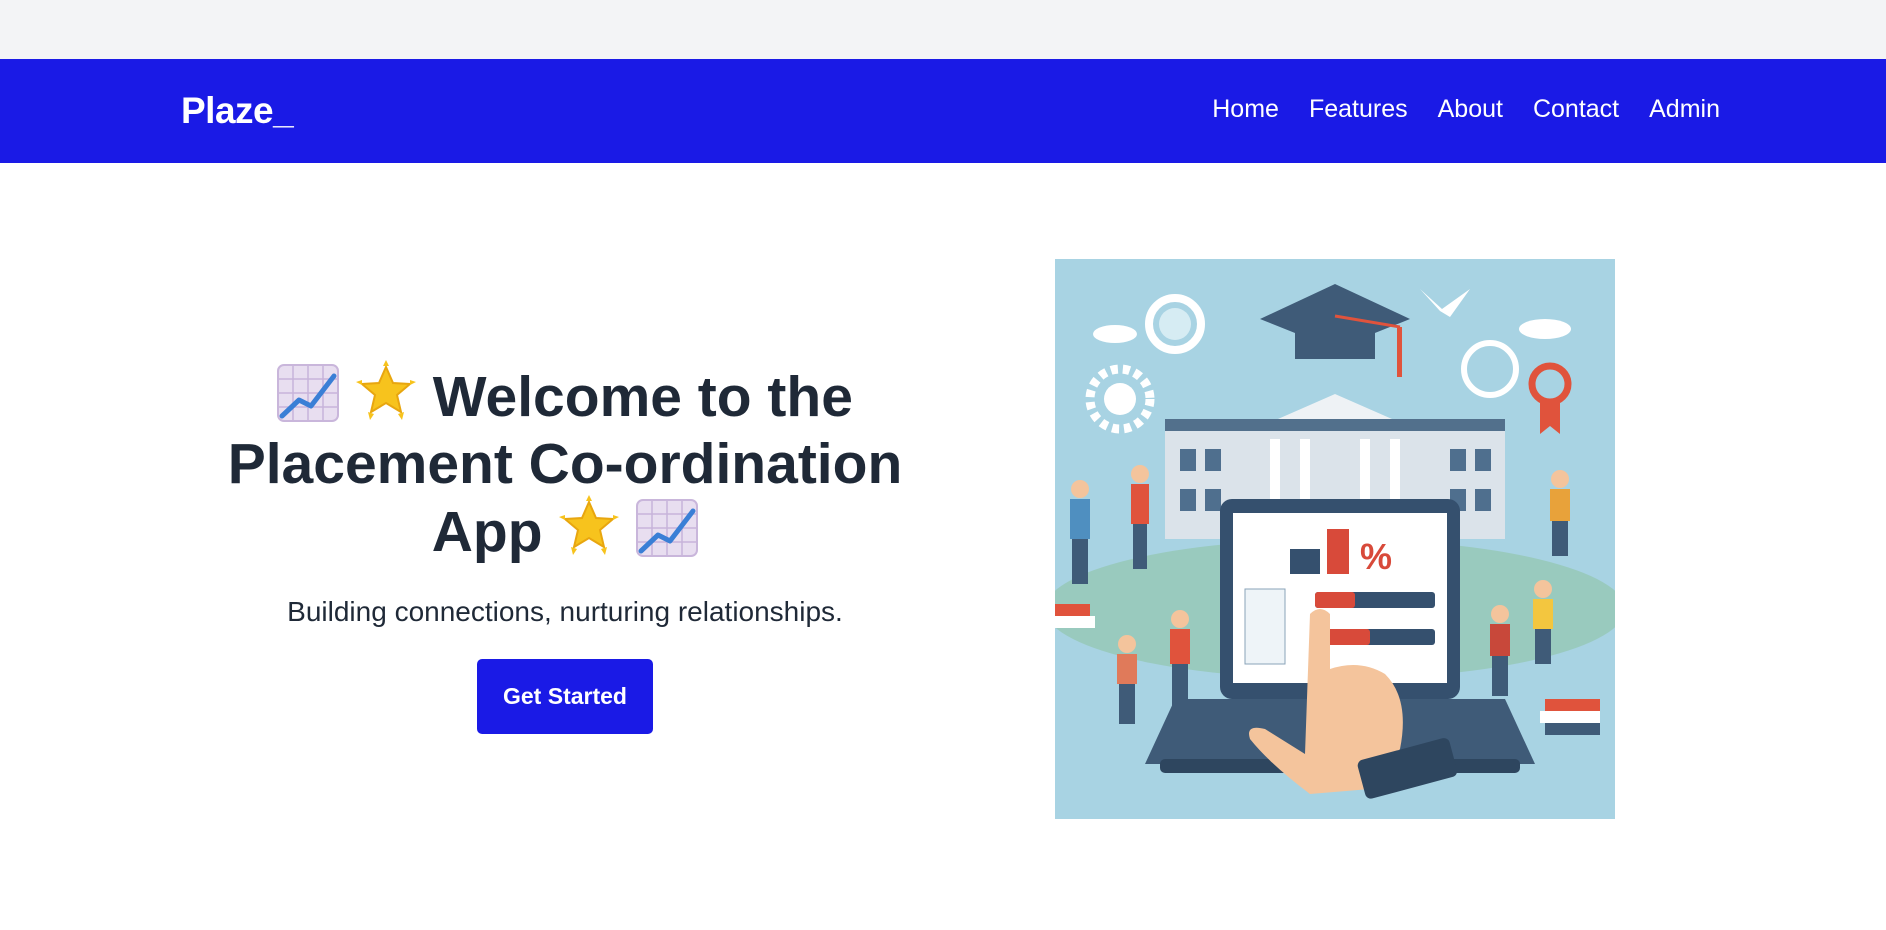 The image size is (1886, 930). I want to click on nav-link-about: About, so click(1470, 109).